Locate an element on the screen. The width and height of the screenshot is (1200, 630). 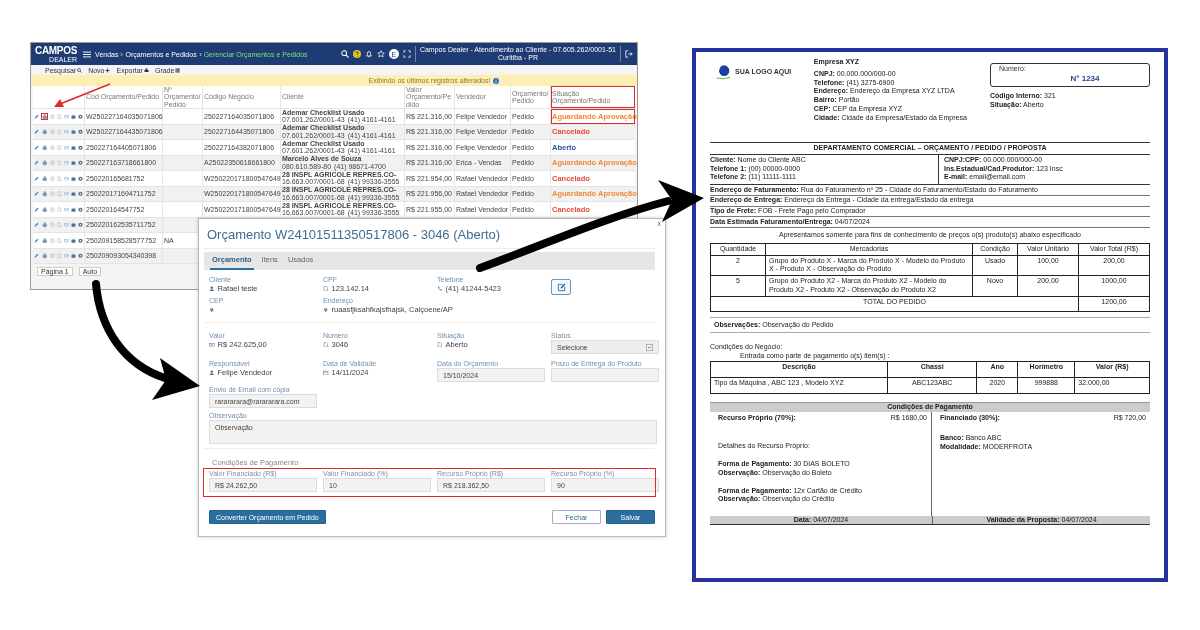
edit-icon is located at coordinates (561, 287).